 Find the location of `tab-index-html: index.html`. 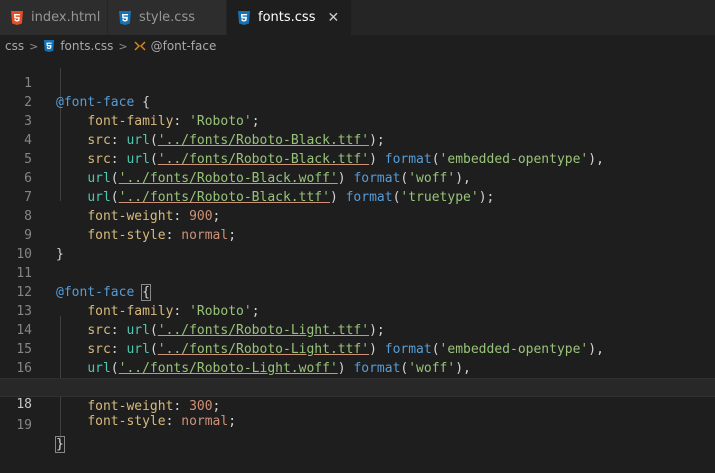

tab-index-html: index.html is located at coordinates (54, 17).